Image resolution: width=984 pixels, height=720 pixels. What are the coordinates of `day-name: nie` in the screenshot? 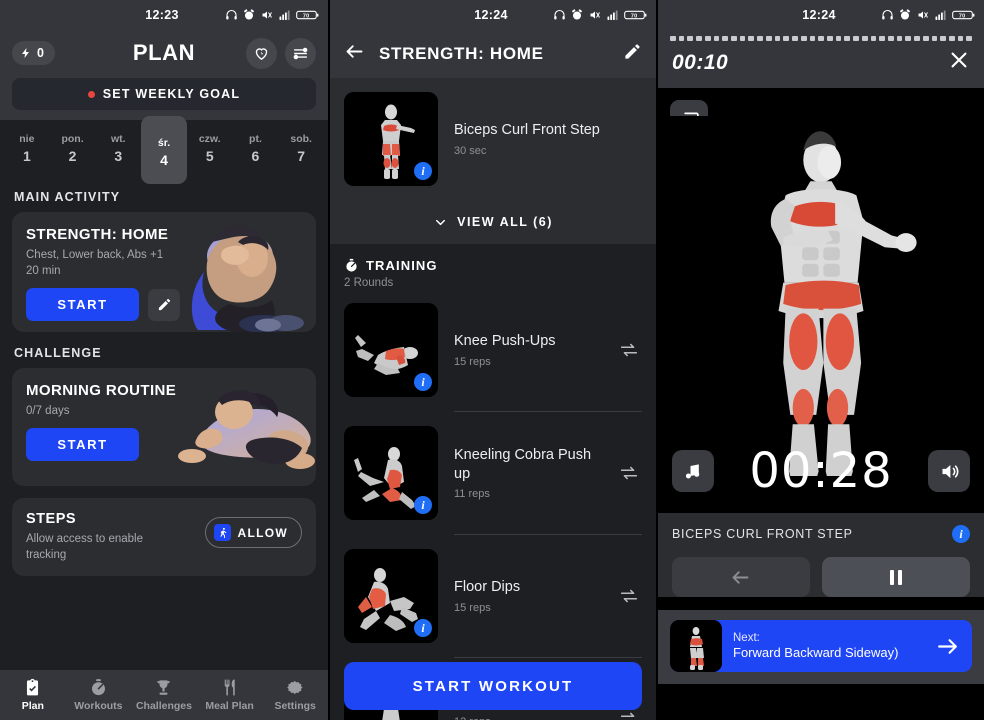 It's located at (27, 138).